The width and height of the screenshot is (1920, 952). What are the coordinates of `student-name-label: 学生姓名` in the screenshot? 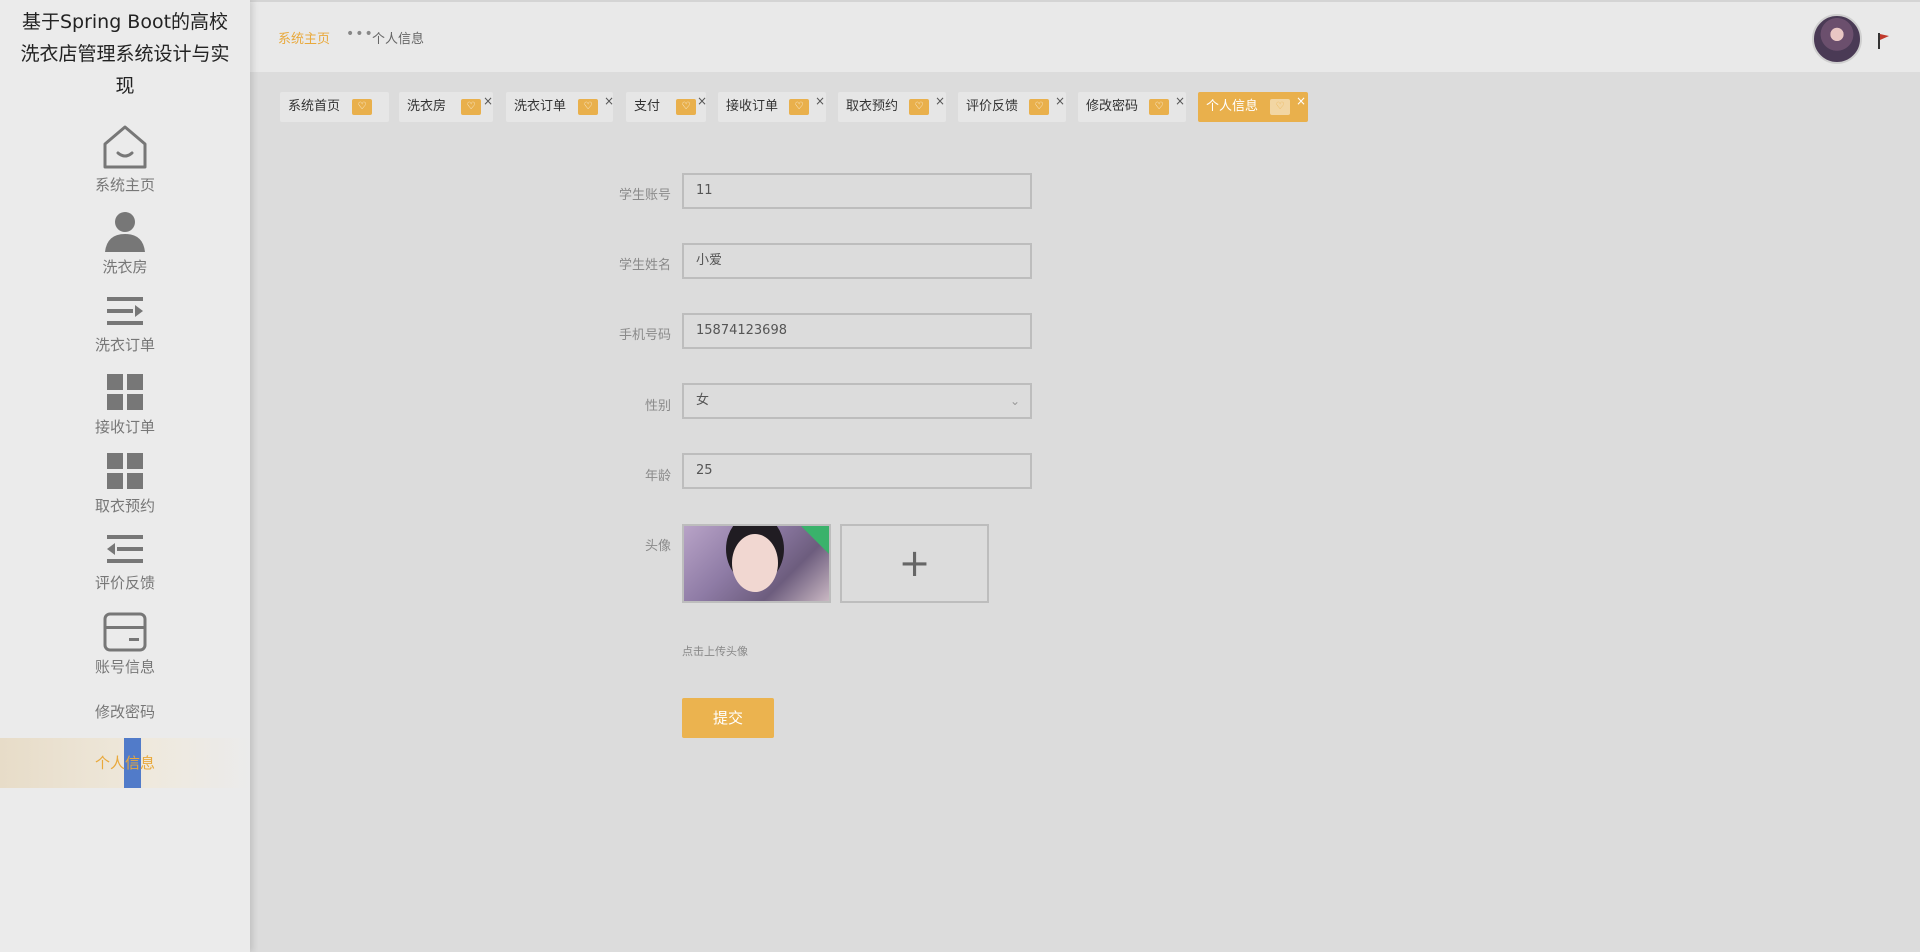 It's located at (644, 265).